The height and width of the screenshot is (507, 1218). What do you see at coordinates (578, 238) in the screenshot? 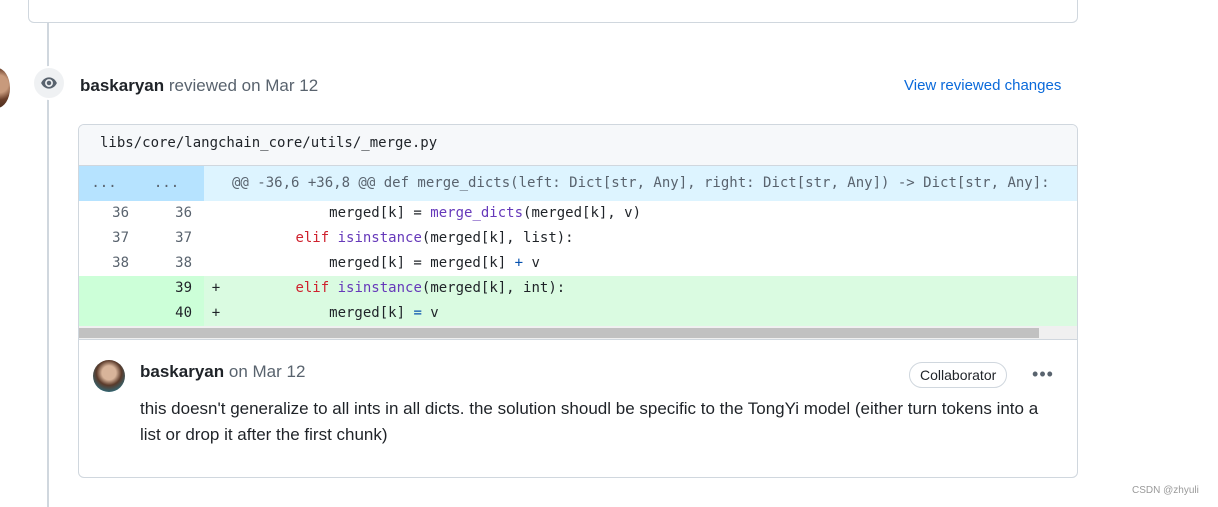
I see `diff-line: 37 37 elif isinstance(merged[k], list):` at bounding box center [578, 238].